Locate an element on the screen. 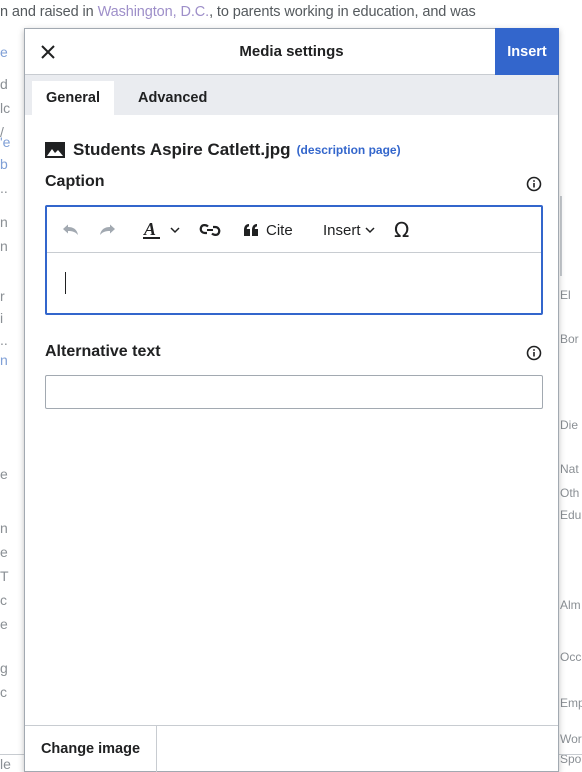  article-fragment: lc is located at coordinates (5, 108).